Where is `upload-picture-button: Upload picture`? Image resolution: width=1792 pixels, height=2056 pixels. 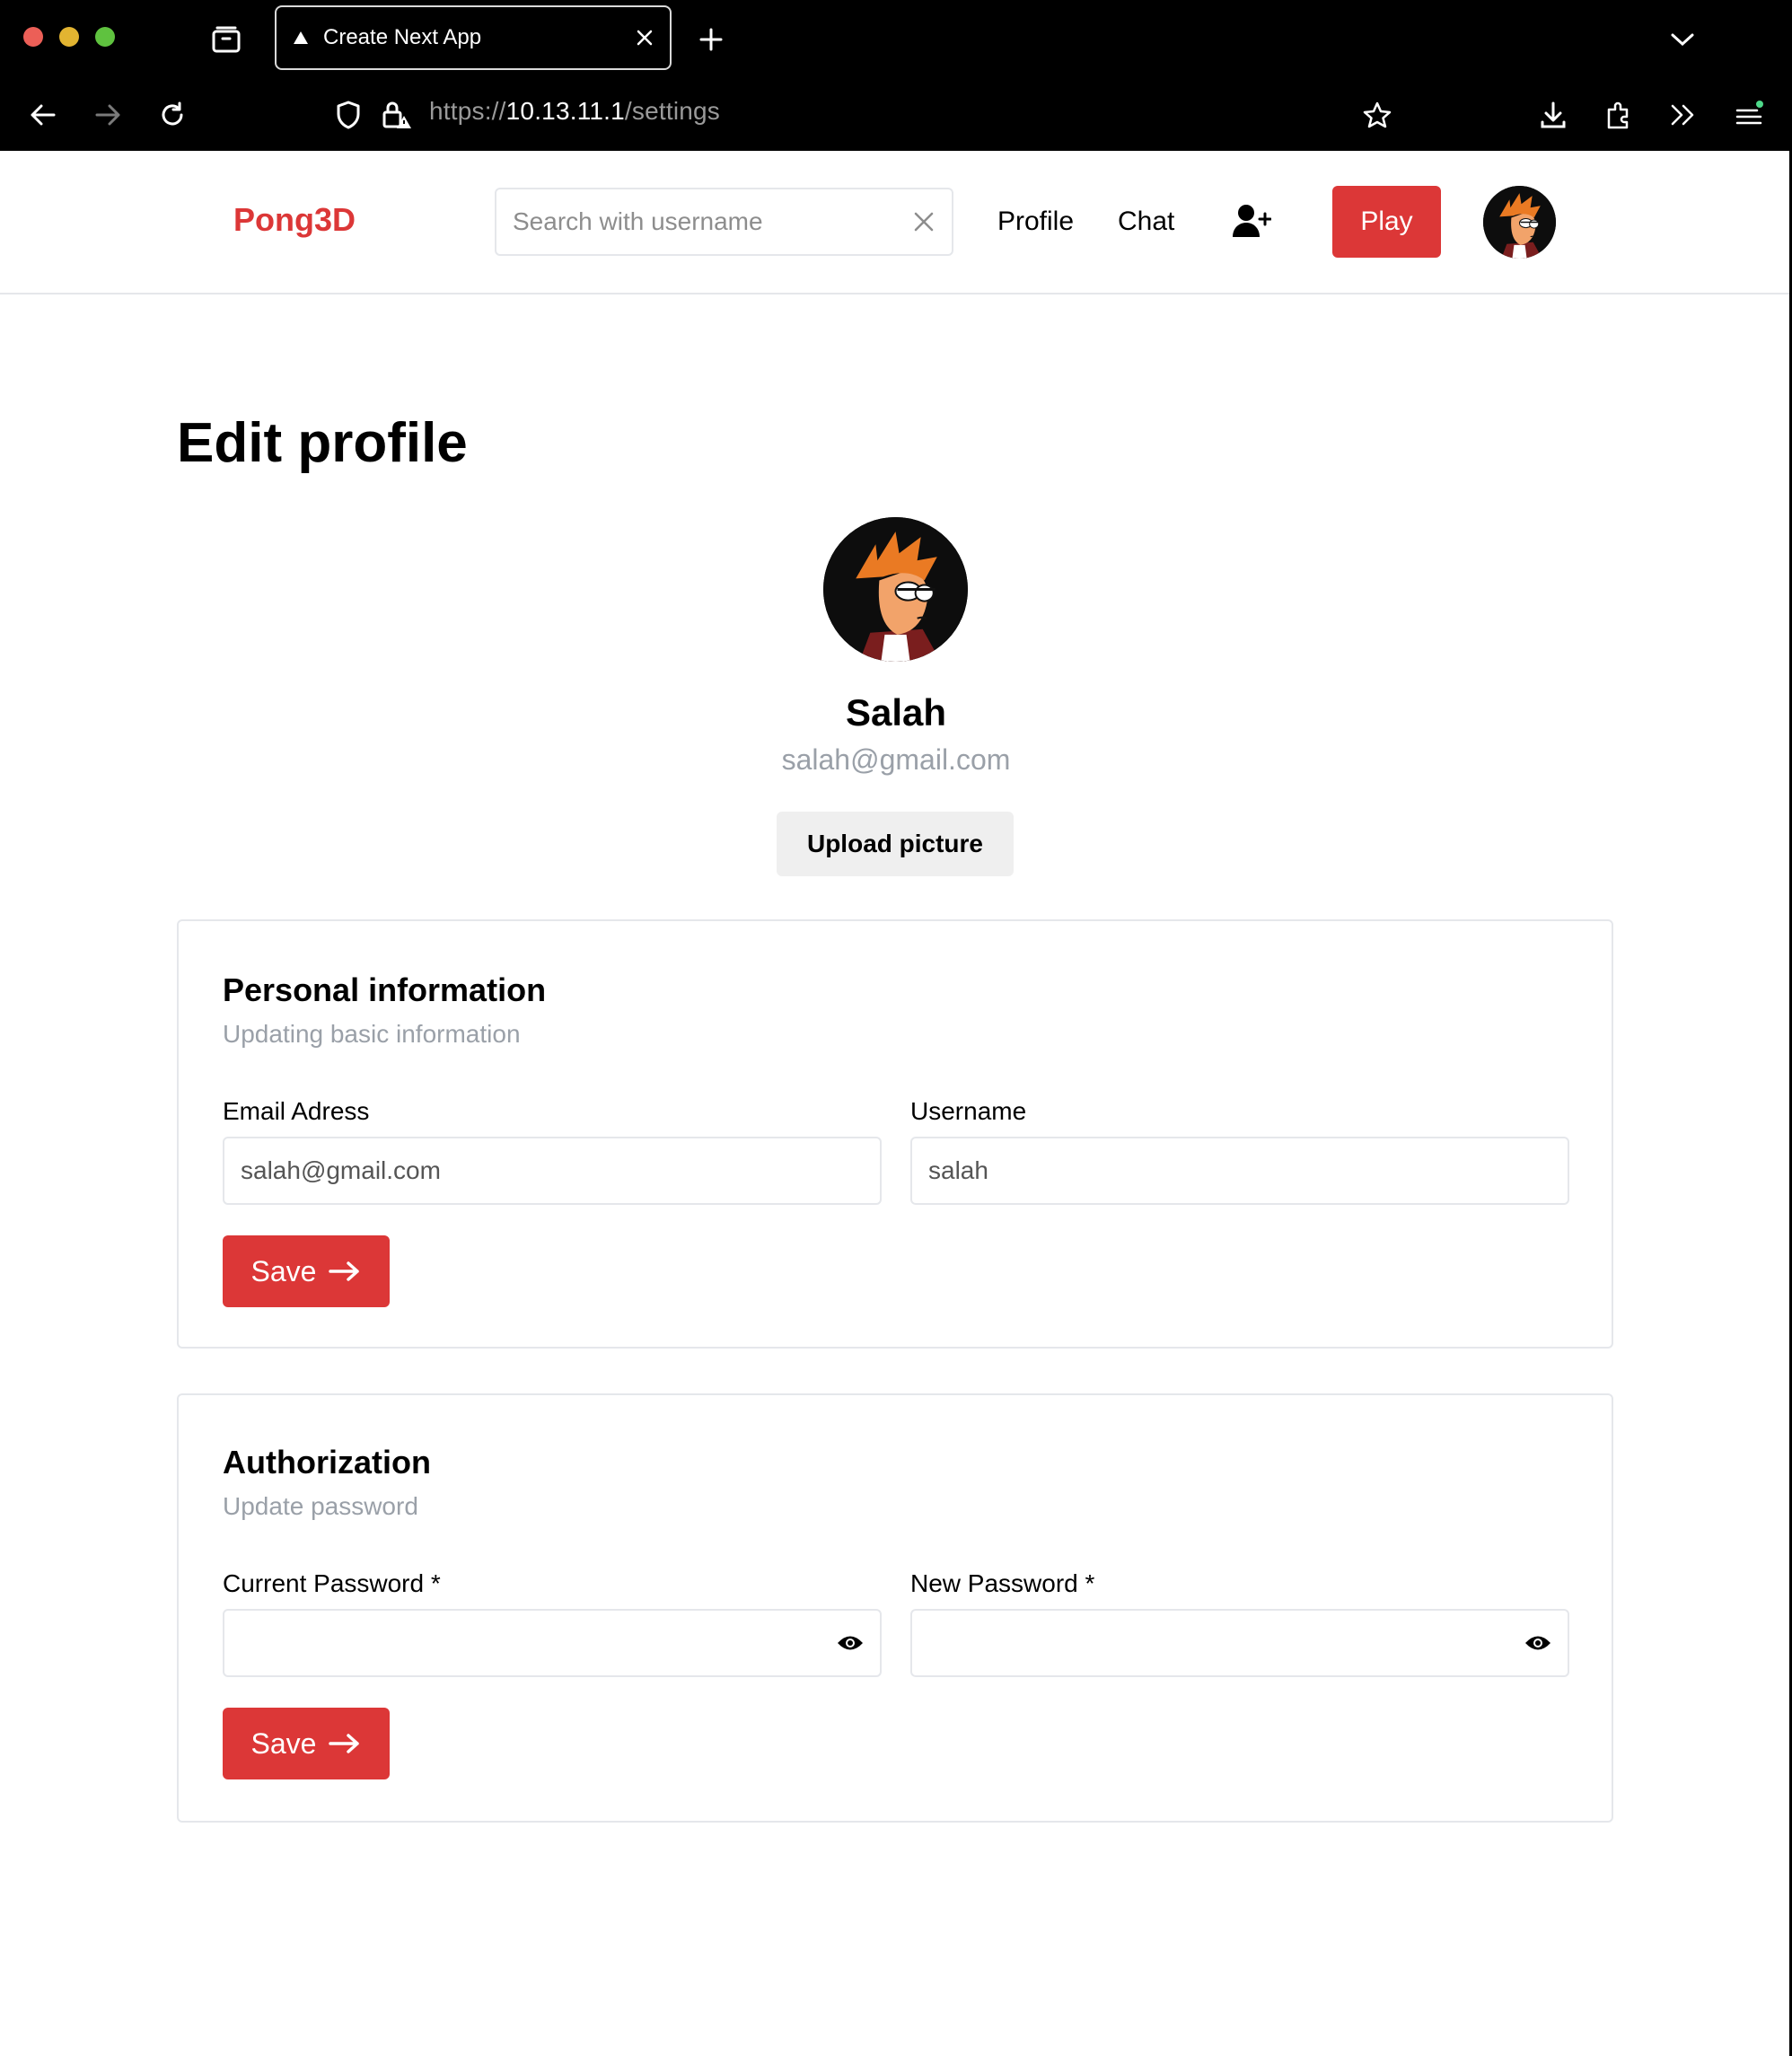 upload-picture-button: Upload picture is located at coordinates (895, 844).